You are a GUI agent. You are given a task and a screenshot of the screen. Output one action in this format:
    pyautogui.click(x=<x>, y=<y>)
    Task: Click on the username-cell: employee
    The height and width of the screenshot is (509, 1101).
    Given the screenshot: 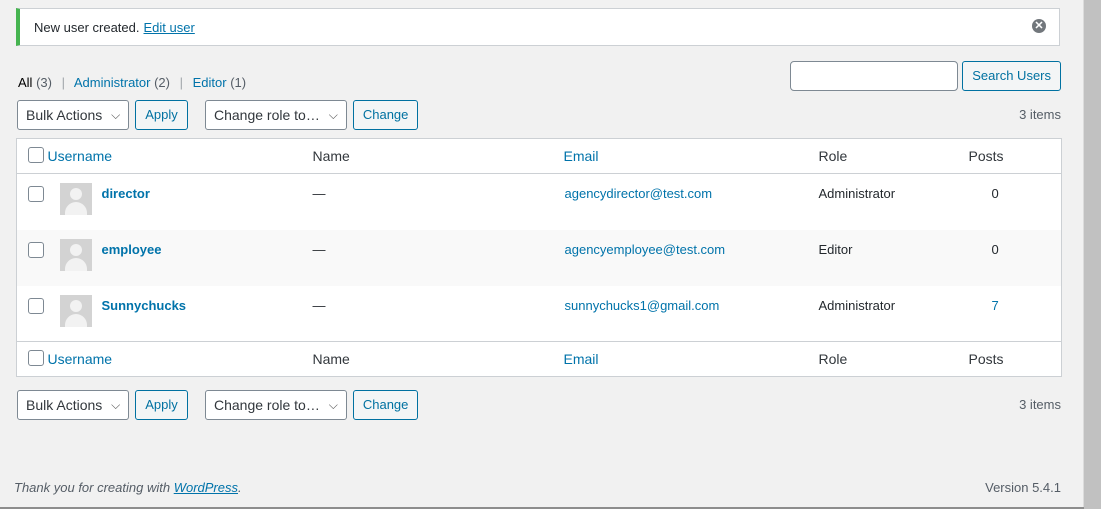 What is the action you would take?
    pyautogui.click(x=180, y=258)
    